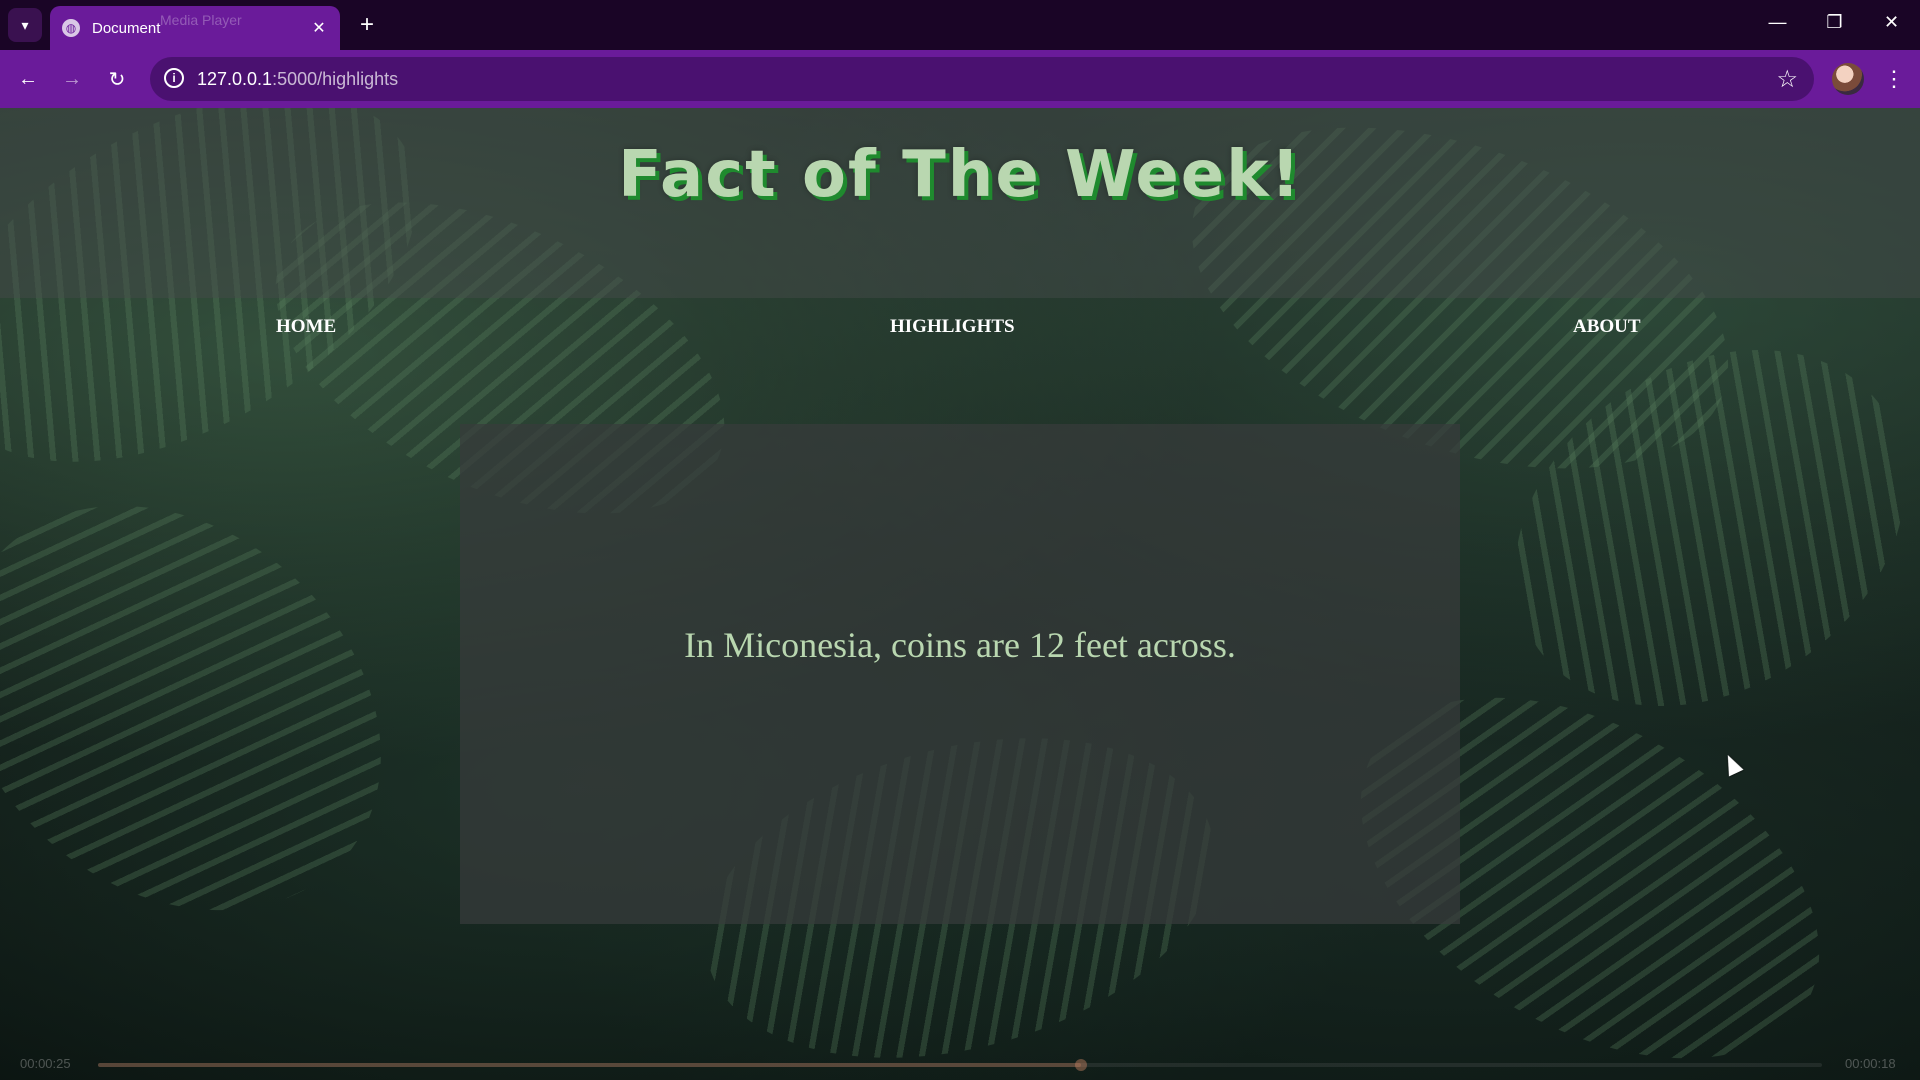  What do you see at coordinates (201, 20) in the screenshot?
I see `ghost-tab-title: Media Player` at bounding box center [201, 20].